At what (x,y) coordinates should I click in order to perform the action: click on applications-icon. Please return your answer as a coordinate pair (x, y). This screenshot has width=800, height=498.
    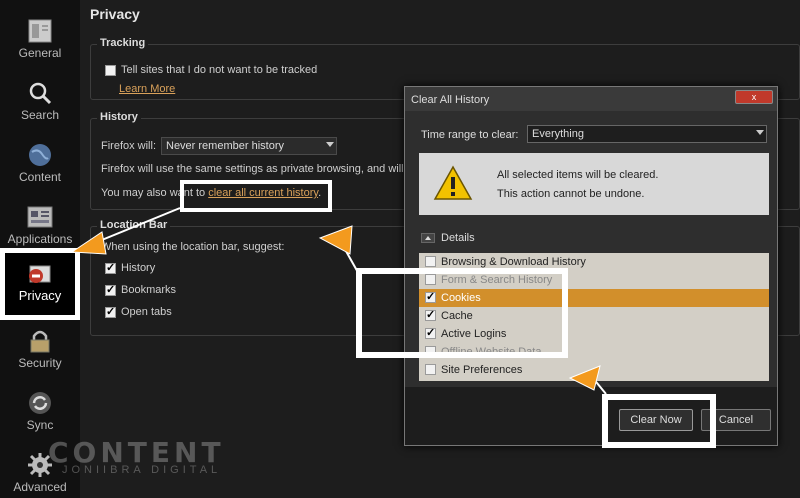
    Looking at the image, I should click on (40, 217).